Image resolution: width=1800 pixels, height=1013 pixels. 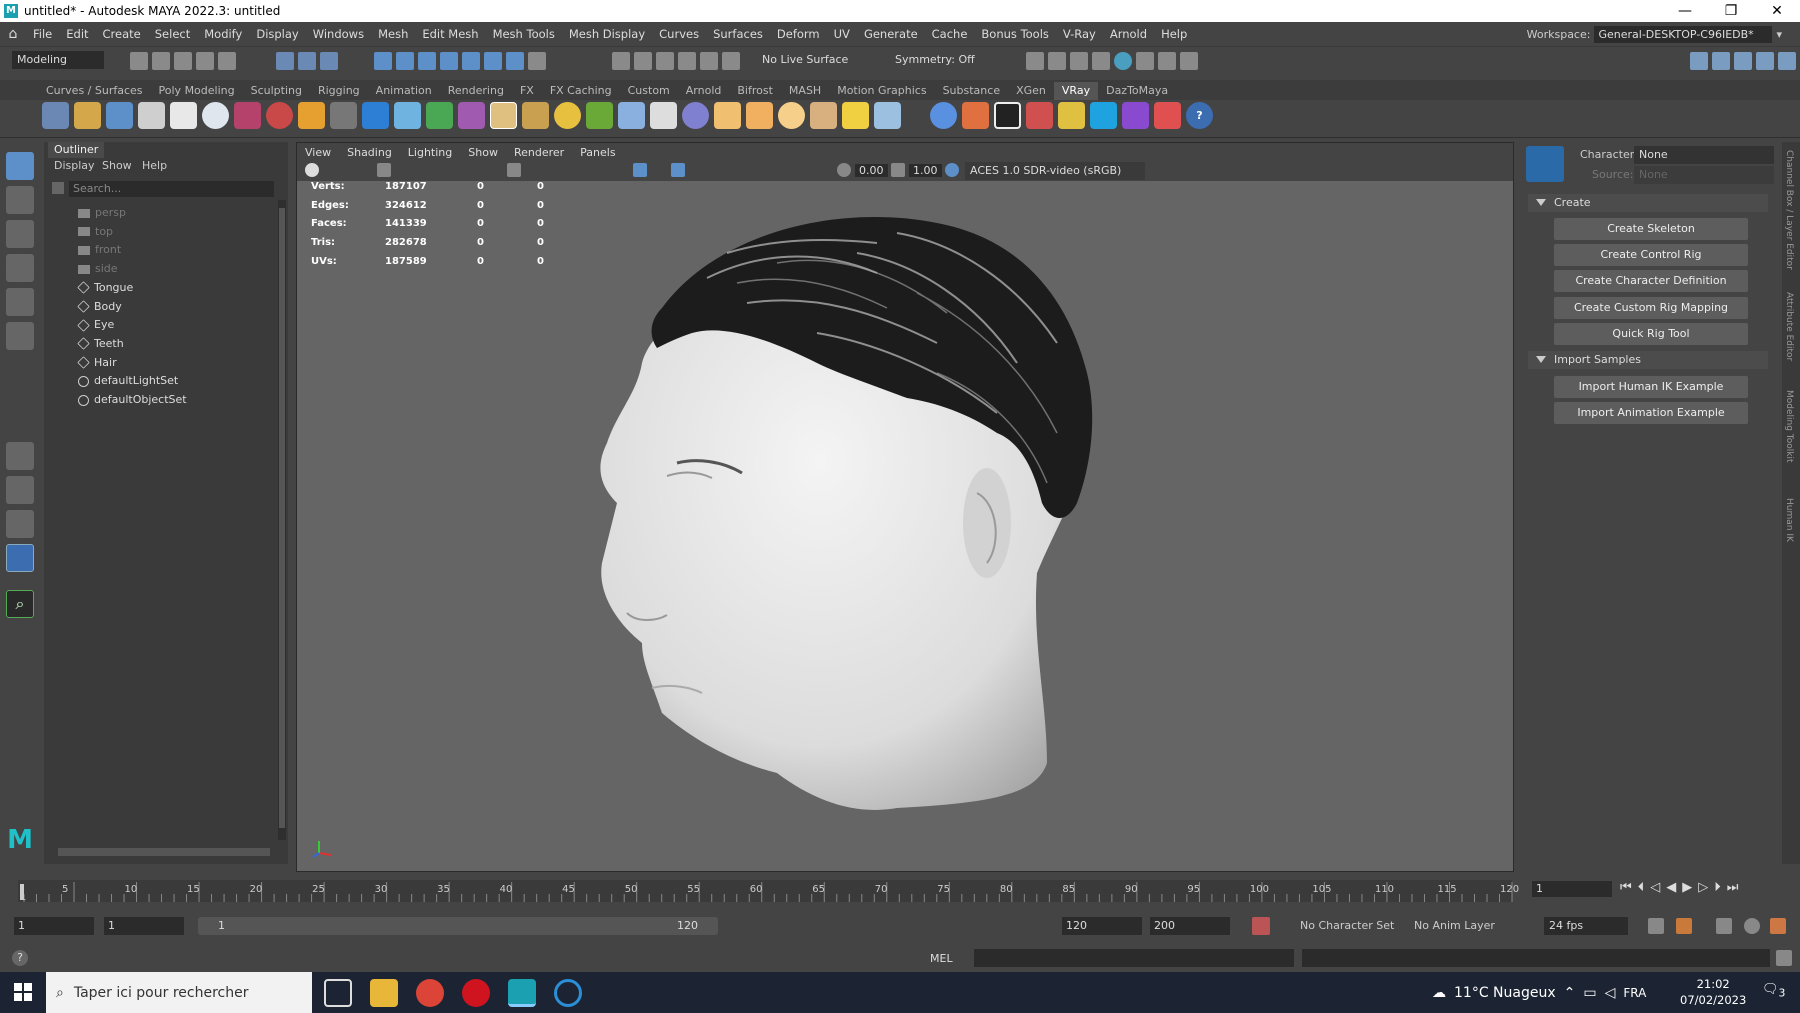 I want to click on new-scene-icon, so click(x=139, y=61).